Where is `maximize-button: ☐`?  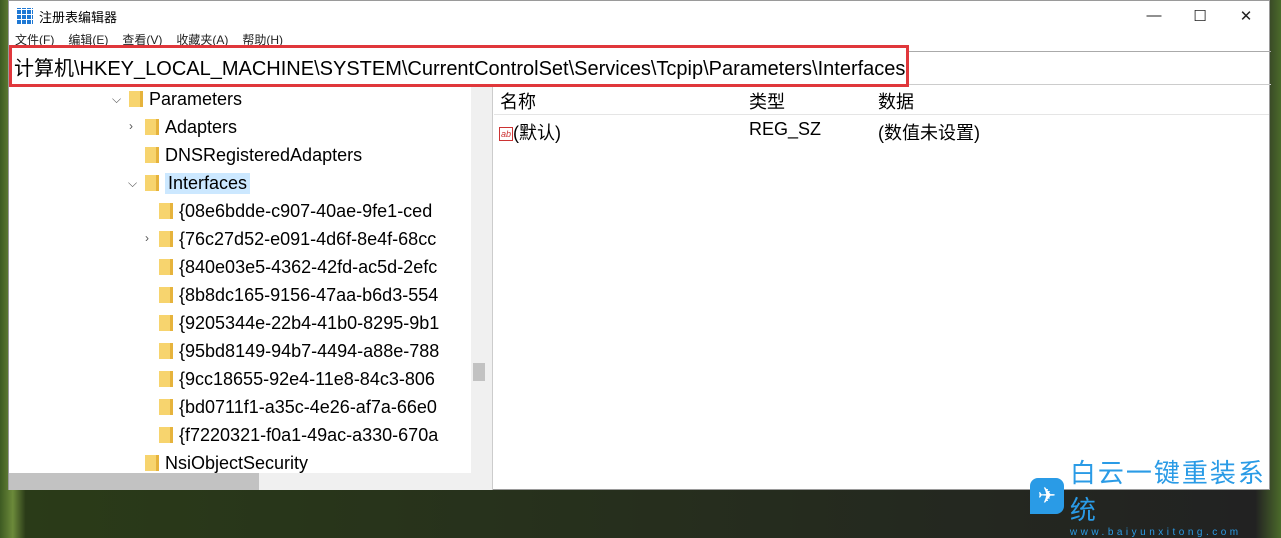
maximize-button: ☐ is located at coordinates (1200, 16).